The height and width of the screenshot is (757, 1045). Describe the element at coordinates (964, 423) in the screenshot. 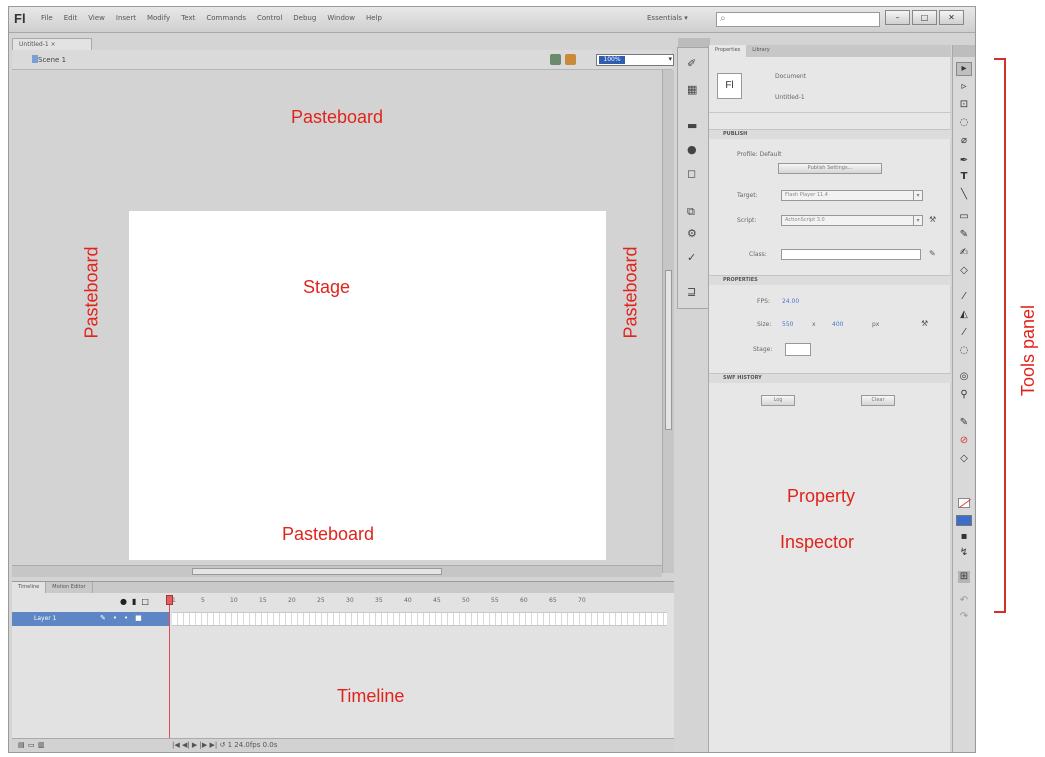

I see `stroke-color-icon: ✎` at that location.